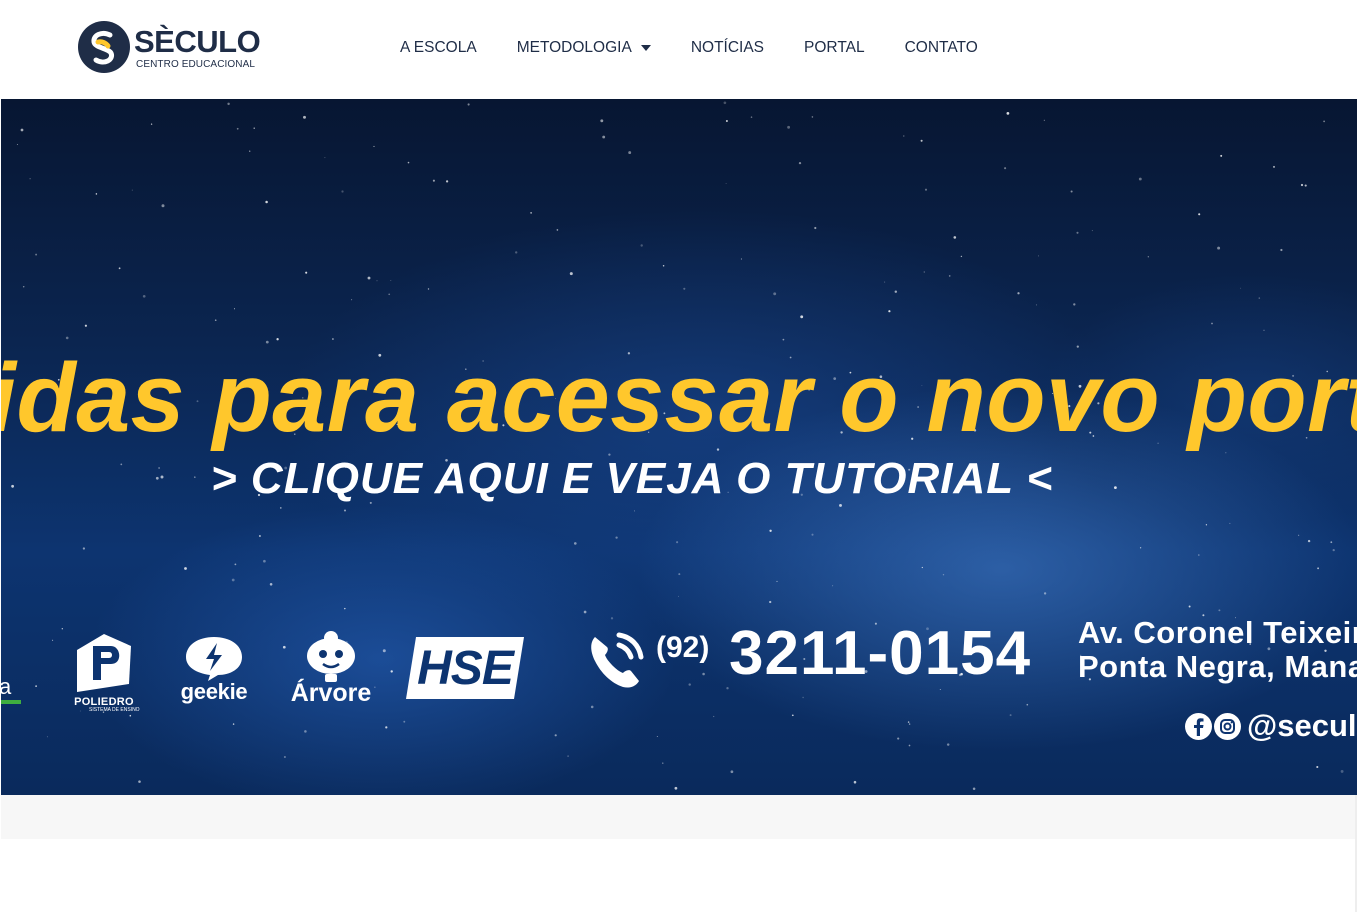 The image size is (1357, 912). I want to click on nav-item-label: A ESCOLA, so click(438, 47).